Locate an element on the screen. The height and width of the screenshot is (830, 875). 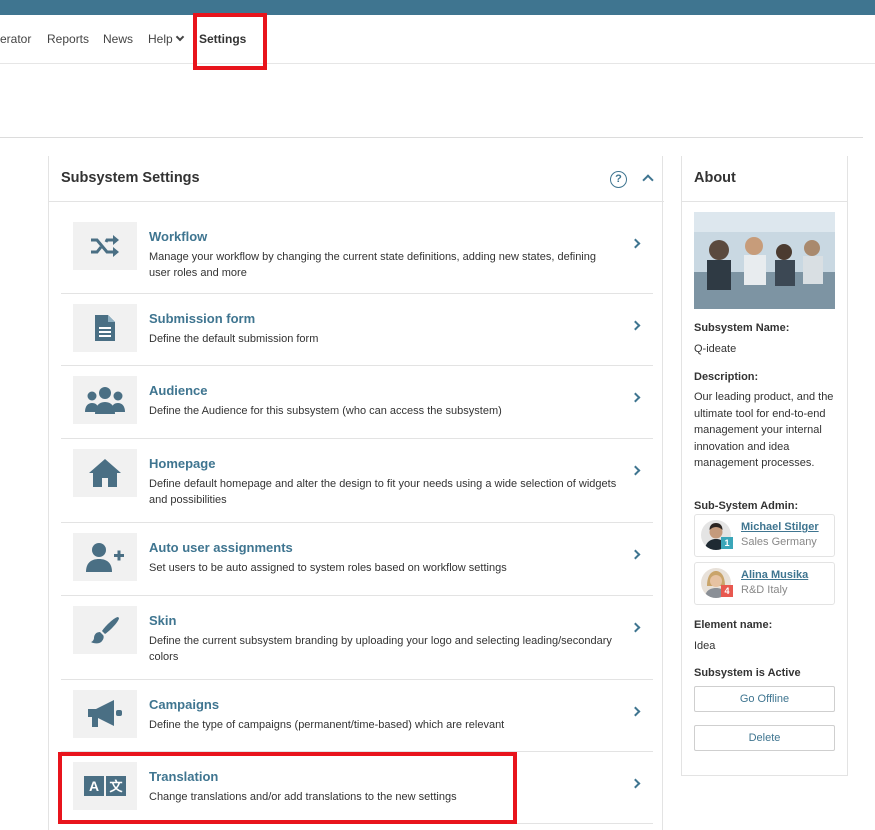
panel-title: Subsystem Settings is located at coordinates (130, 178).